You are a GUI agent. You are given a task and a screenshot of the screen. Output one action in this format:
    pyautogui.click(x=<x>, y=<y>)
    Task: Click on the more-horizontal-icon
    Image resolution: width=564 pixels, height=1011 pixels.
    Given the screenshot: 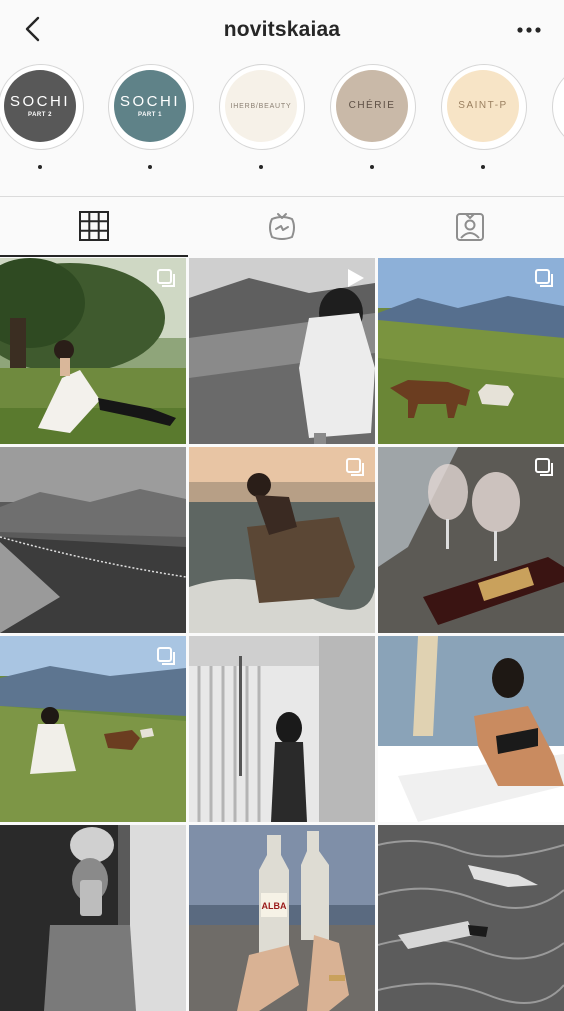 What is the action you would take?
    pyautogui.click(x=529, y=30)
    